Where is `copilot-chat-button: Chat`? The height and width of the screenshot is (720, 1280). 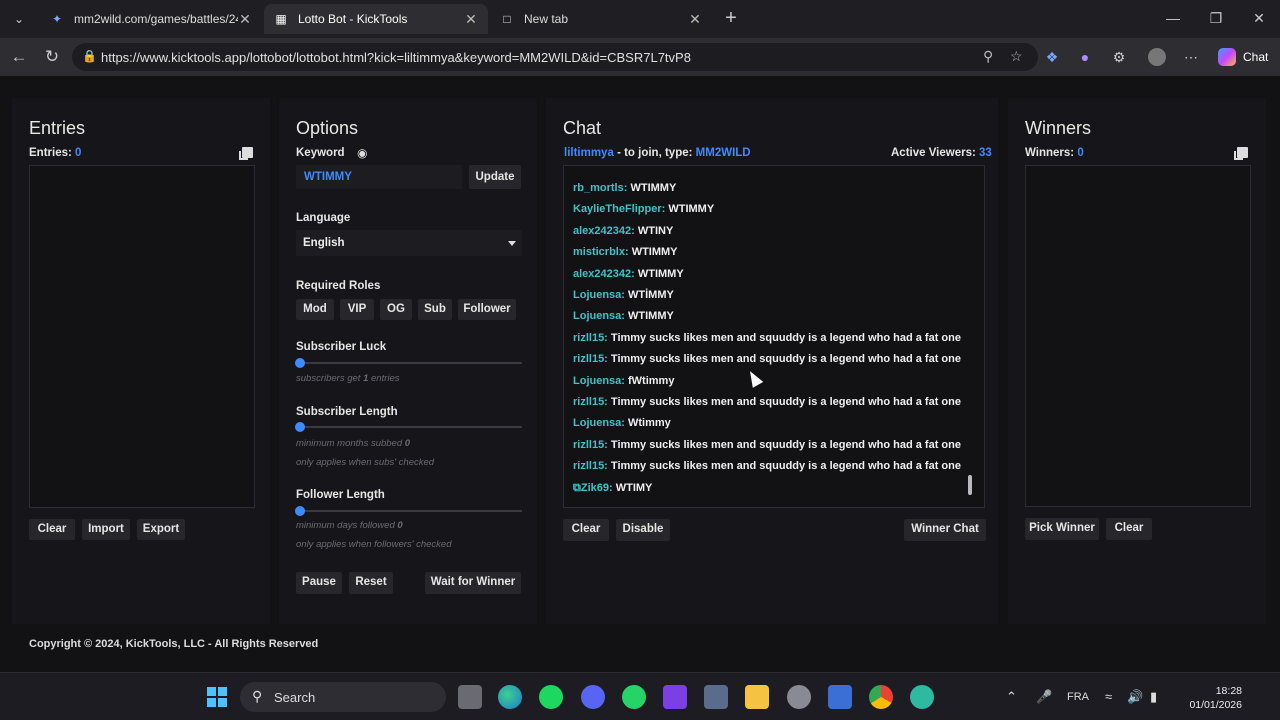
copilot-chat-button: Chat is located at coordinates (1245, 57).